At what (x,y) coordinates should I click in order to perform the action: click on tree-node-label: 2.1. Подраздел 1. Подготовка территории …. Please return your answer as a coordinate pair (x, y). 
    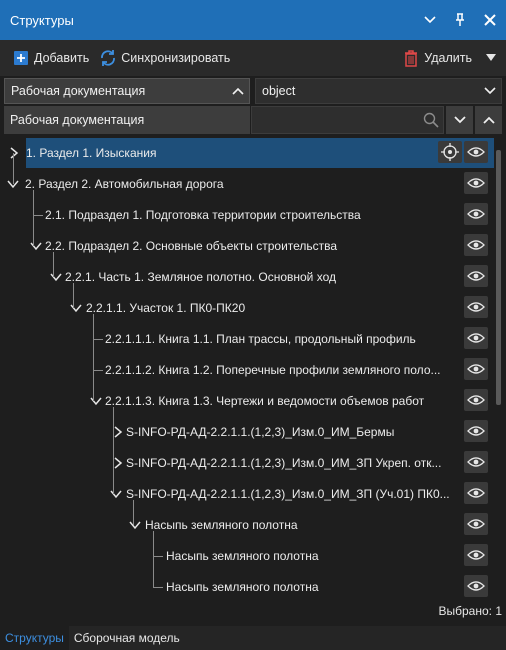
    Looking at the image, I should click on (203, 215).